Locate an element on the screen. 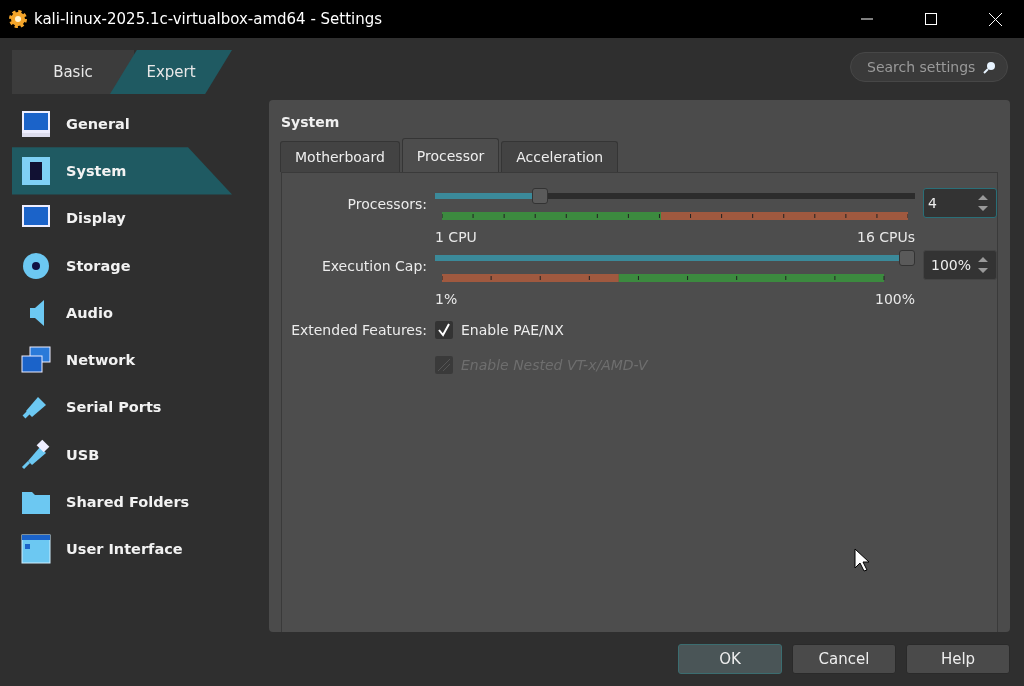 Image resolution: width=1024 pixels, height=686 pixels. window-layout-icon is located at coordinates (36, 549).